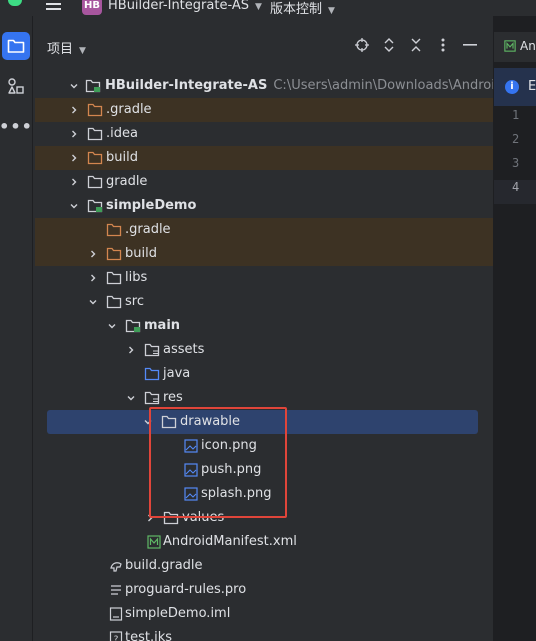 The height and width of the screenshot is (641, 536). Describe the element at coordinates (516, 139) in the screenshot. I see `line-number: 2` at that location.